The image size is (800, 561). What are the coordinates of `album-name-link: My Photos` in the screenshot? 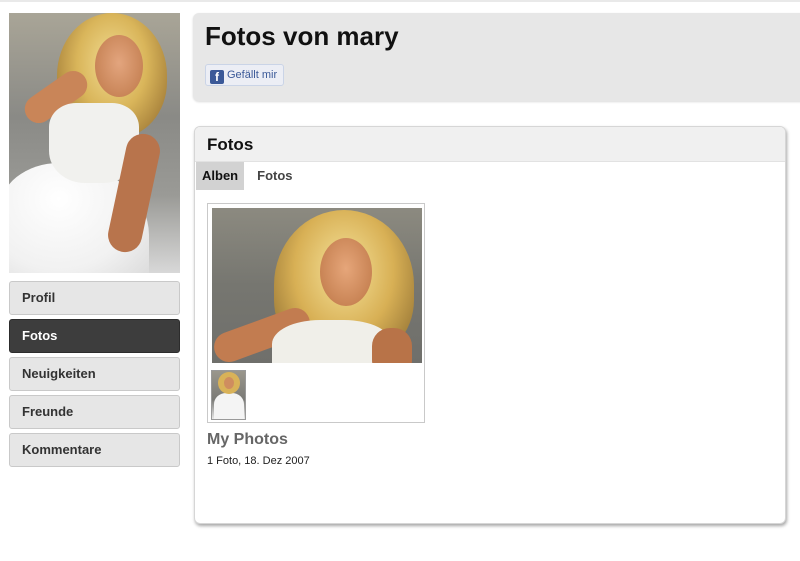 It's located at (247, 440).